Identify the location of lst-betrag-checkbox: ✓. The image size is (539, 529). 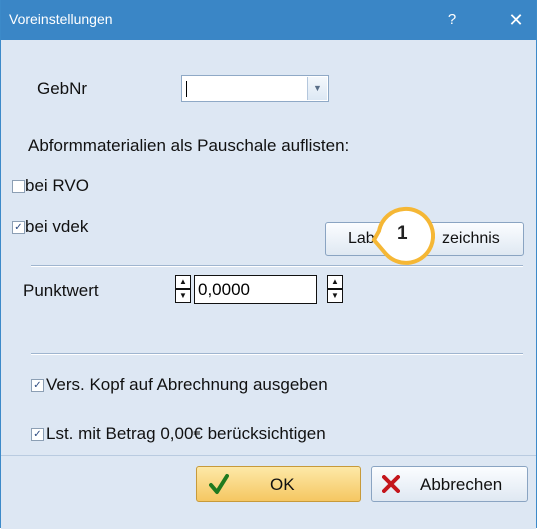
(37, 434).